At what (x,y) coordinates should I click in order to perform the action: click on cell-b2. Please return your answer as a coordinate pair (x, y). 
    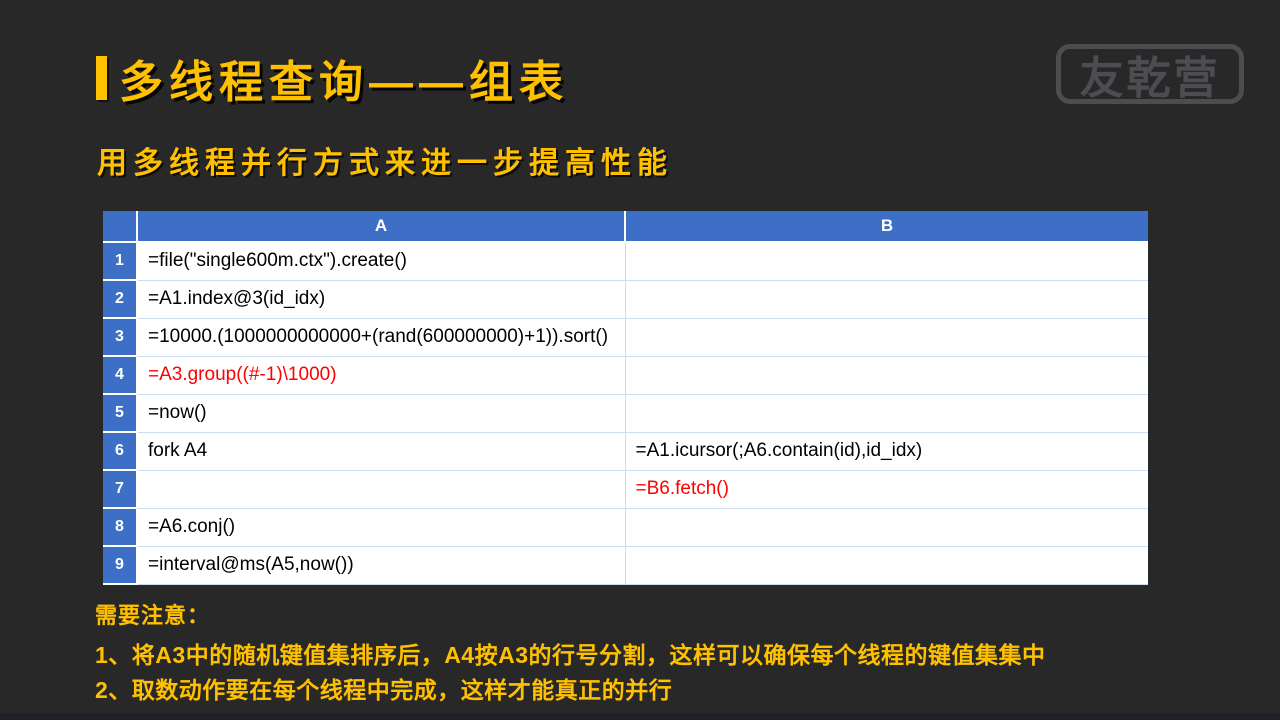
    Looking at the image, I should click on (886, 299).